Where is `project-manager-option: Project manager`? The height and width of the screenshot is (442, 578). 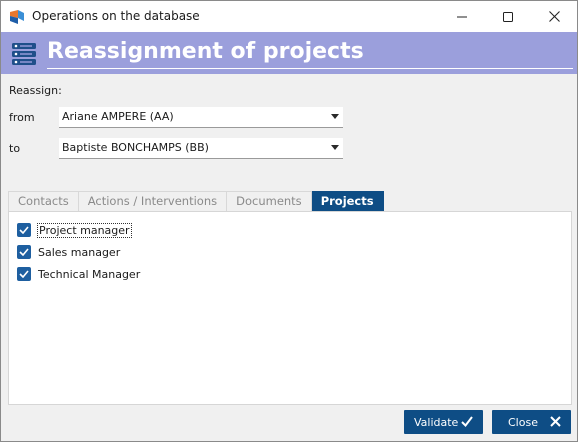
project-manager-option: Project manager is located at coordinates (74, 230).